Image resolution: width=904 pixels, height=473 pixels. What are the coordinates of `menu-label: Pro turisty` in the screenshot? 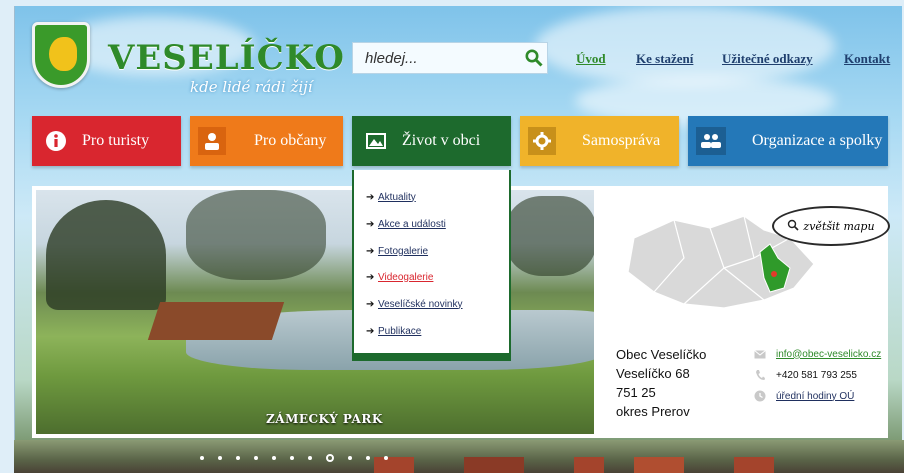 It's located at (116, 140).